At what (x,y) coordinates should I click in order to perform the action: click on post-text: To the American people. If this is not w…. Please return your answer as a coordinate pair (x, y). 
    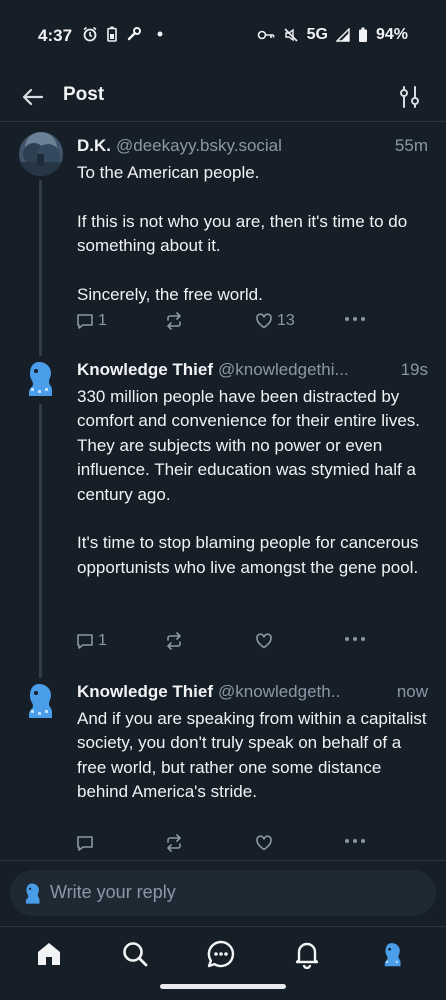
    Looking at the image, I should click on (242, 234).